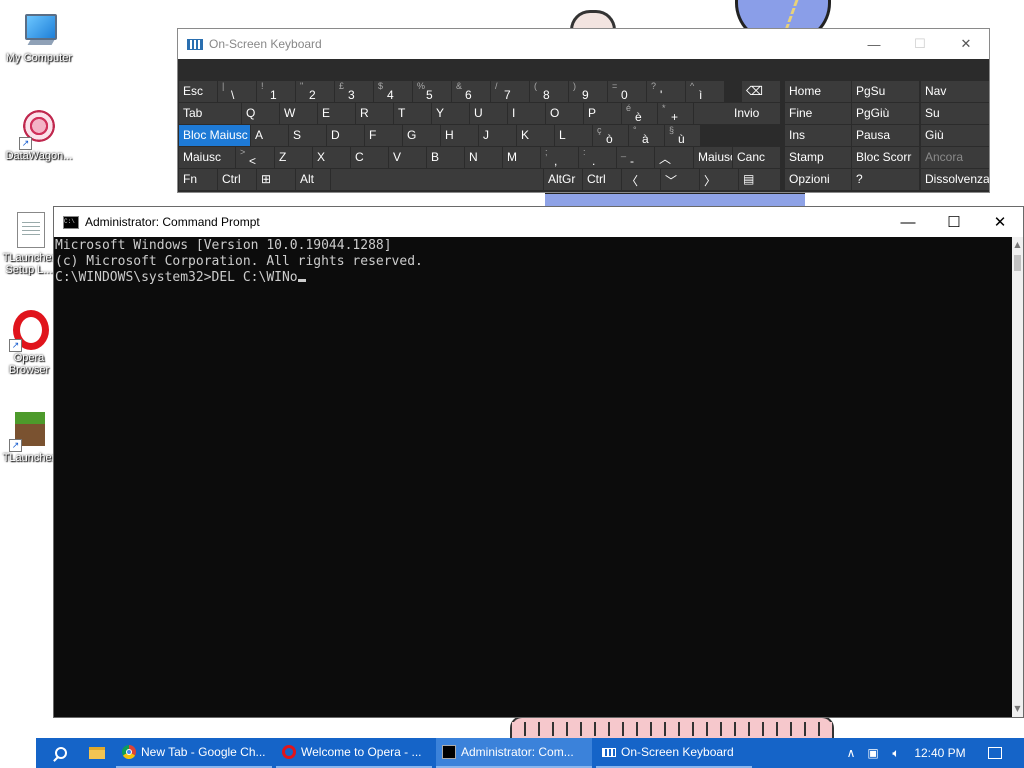 The width and height of the screenshot is (1024, 768). I want to click on network-button: ▣, so click(873, 753).